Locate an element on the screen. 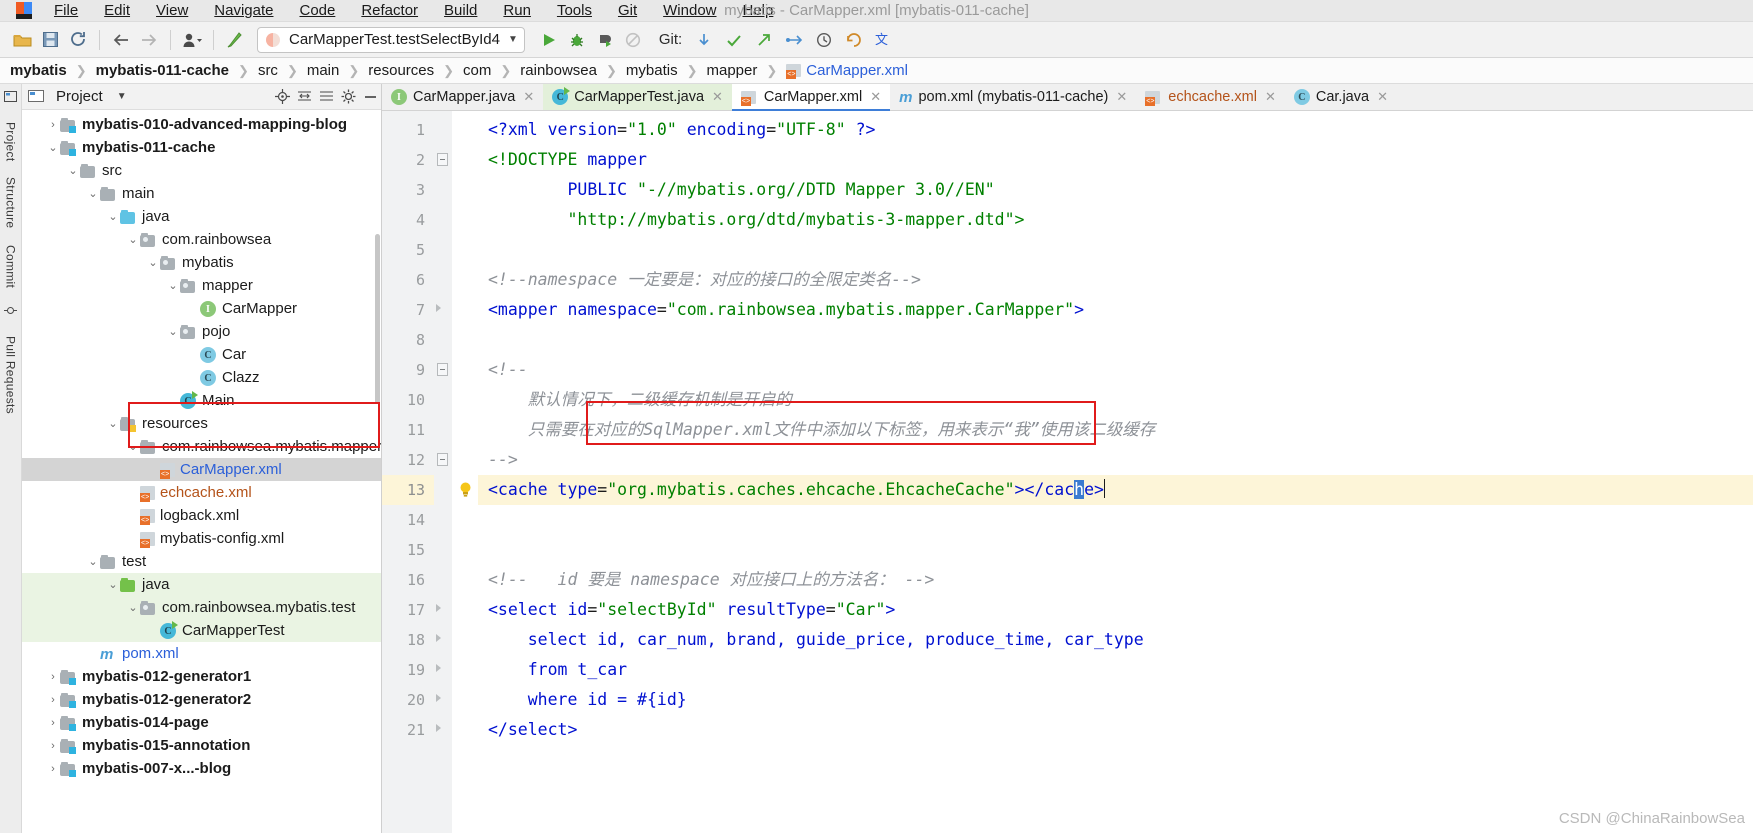 The image size is (1753, 833). tree-node-com-rainbowsea: ⌄ com.rainbowsea is located at coordinates (201, 239).